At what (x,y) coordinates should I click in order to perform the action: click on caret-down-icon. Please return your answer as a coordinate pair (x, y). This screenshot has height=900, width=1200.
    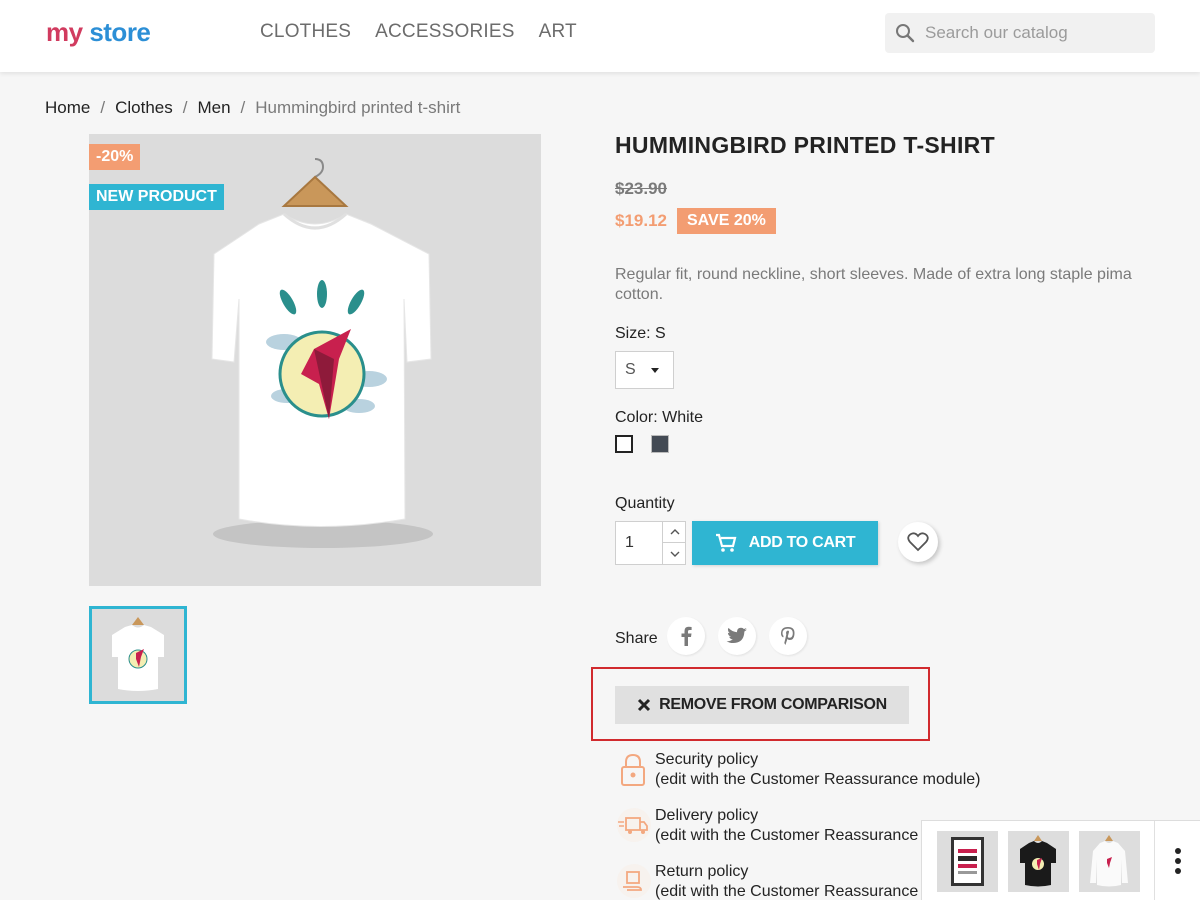
    Looking at the image, I should click on (655, 370).